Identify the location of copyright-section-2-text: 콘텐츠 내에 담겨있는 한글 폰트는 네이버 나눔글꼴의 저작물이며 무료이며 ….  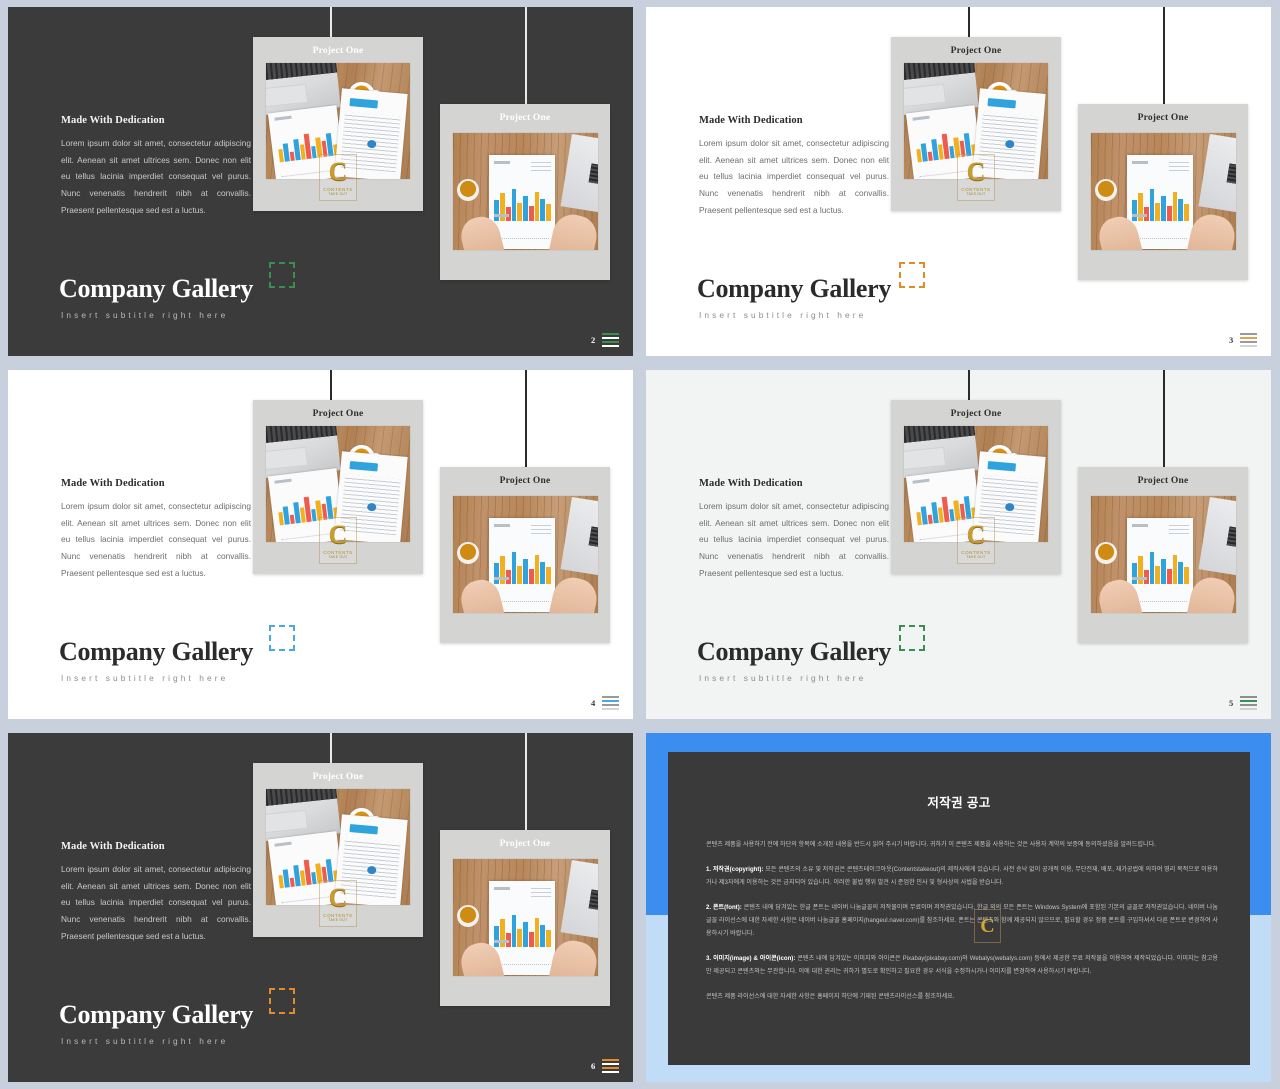
(962, 920).